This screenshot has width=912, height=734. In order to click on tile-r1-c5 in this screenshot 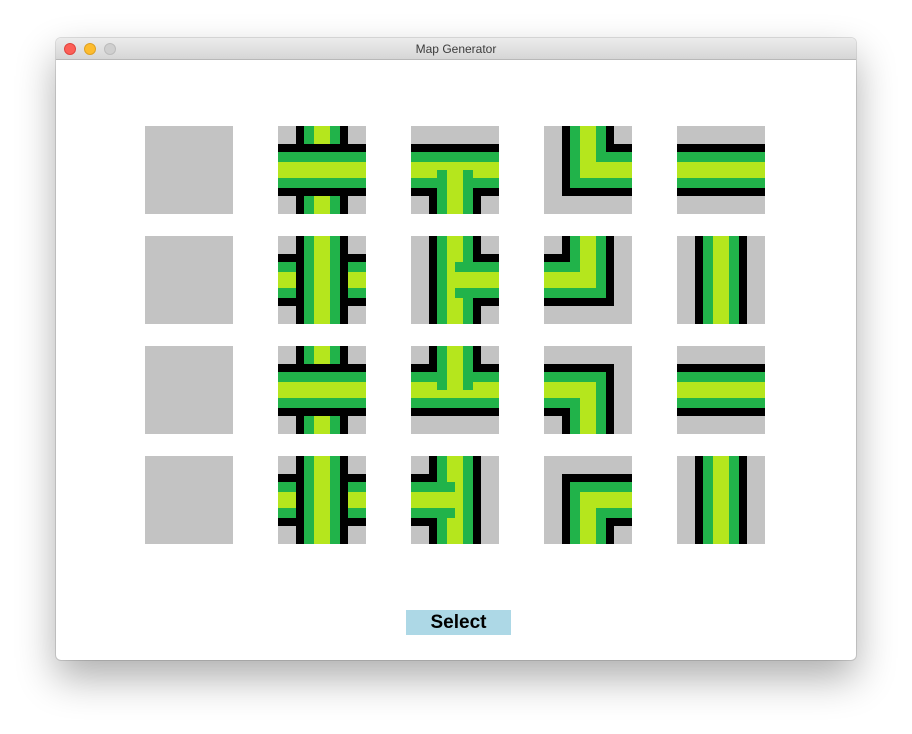, I will do `click(721, 170)`.